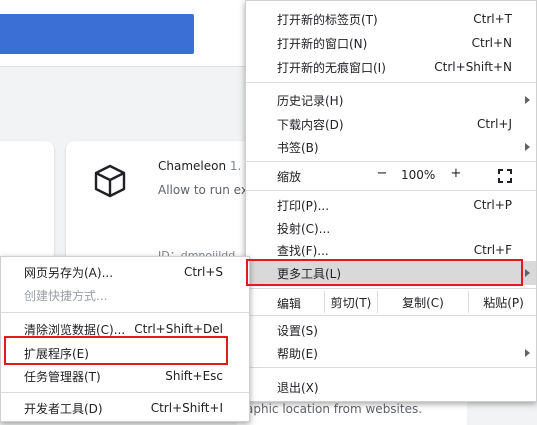 The image size is (537, 425). Describe the element at coordinates (289, 304) in the screenshot. I see `edit-label: 编辑` at that location.